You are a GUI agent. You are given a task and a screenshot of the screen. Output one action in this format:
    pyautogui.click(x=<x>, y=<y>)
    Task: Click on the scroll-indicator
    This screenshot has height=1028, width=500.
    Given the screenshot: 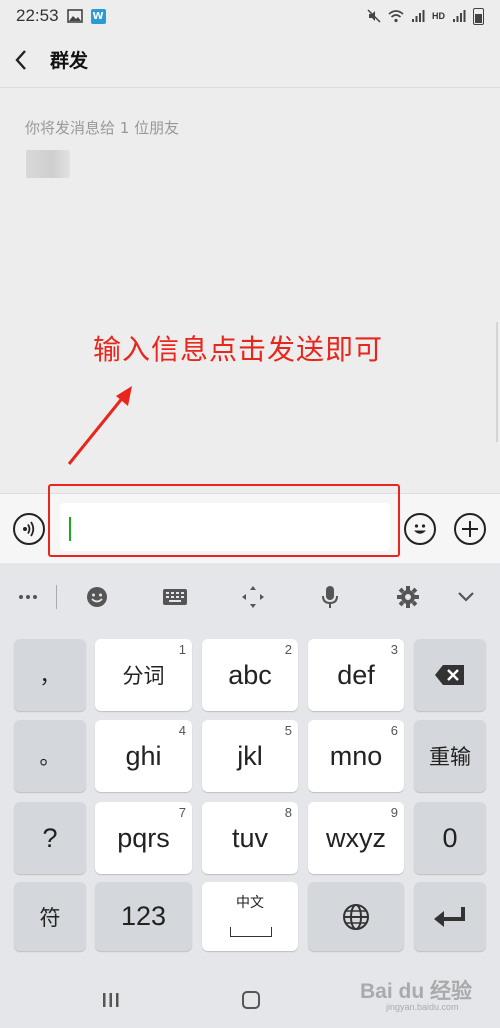 What is the action you would take?
    pyautogui.click(x=497, y=382)
    